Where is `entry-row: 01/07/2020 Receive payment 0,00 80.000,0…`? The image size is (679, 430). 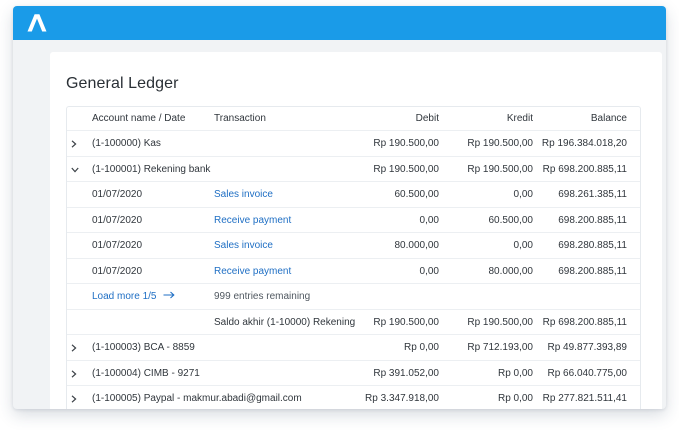
entry-row: 01/07/2020 Receive payment 0,00 80.000,0… is located at coordinates (353, 271).